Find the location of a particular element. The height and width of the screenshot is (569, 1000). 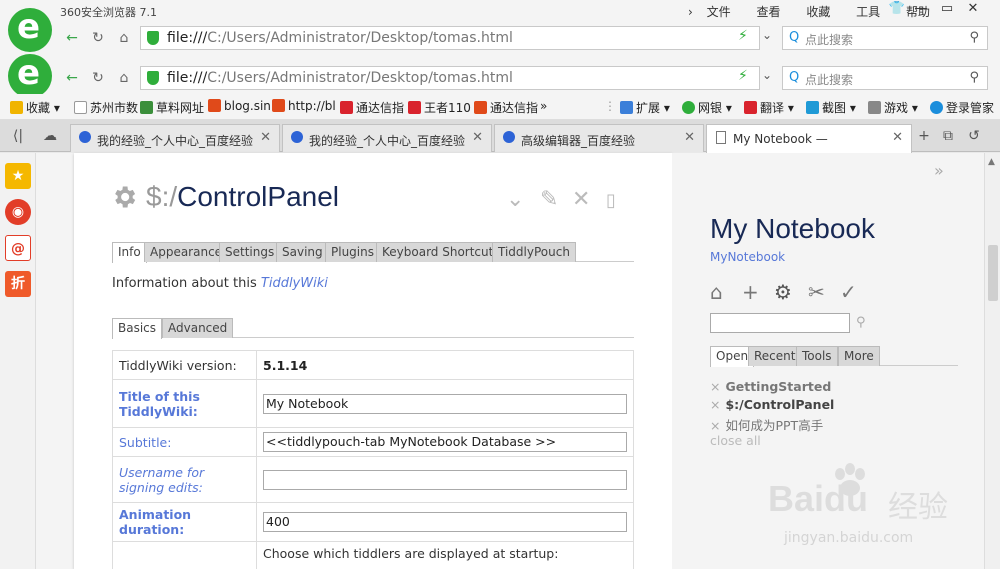

weibo-icon: ◉ is located at coordinates (18, 212).